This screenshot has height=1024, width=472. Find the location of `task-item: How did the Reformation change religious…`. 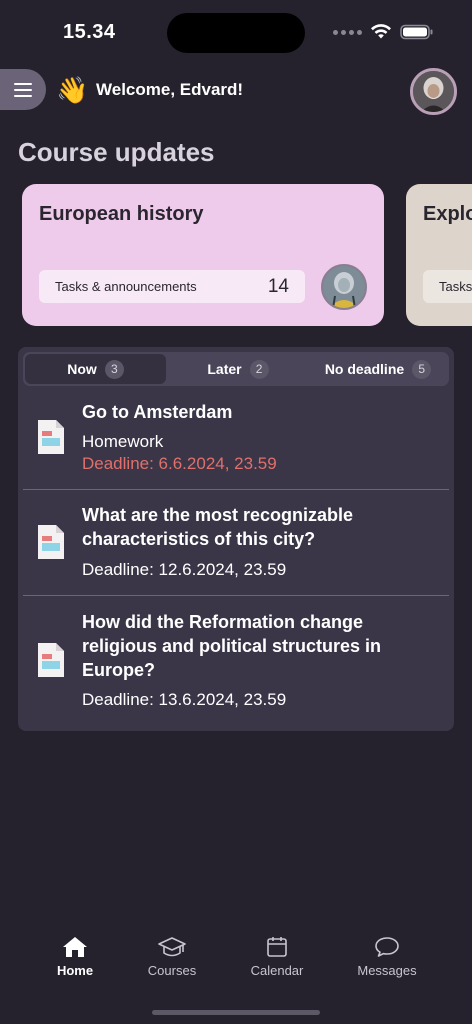

task-item: How did the Reformation change religious… is located at coordinates (236, 661).